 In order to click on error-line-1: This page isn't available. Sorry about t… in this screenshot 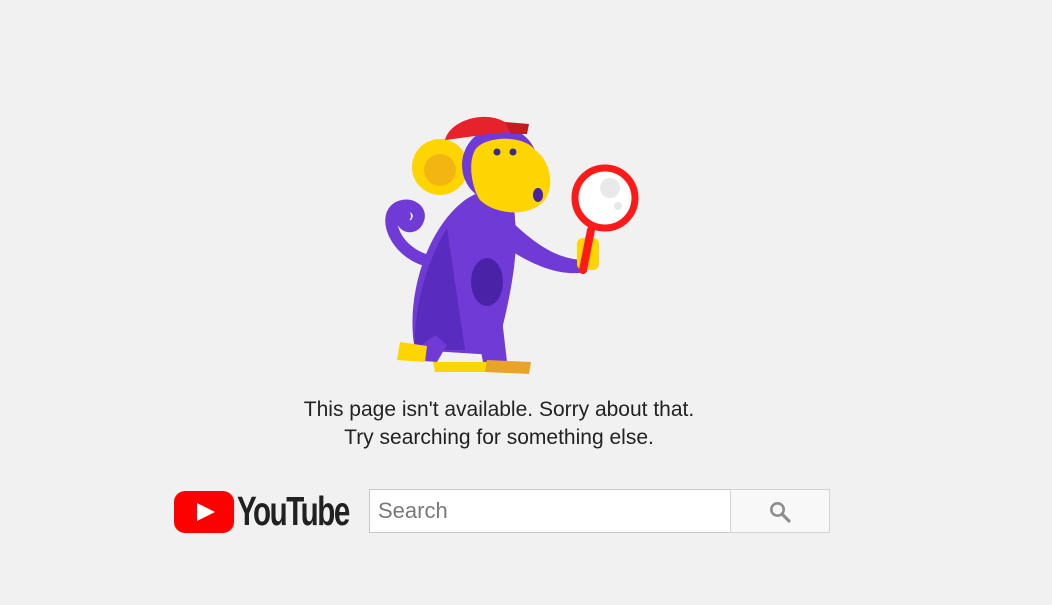, I will do `click(499, 409)`.